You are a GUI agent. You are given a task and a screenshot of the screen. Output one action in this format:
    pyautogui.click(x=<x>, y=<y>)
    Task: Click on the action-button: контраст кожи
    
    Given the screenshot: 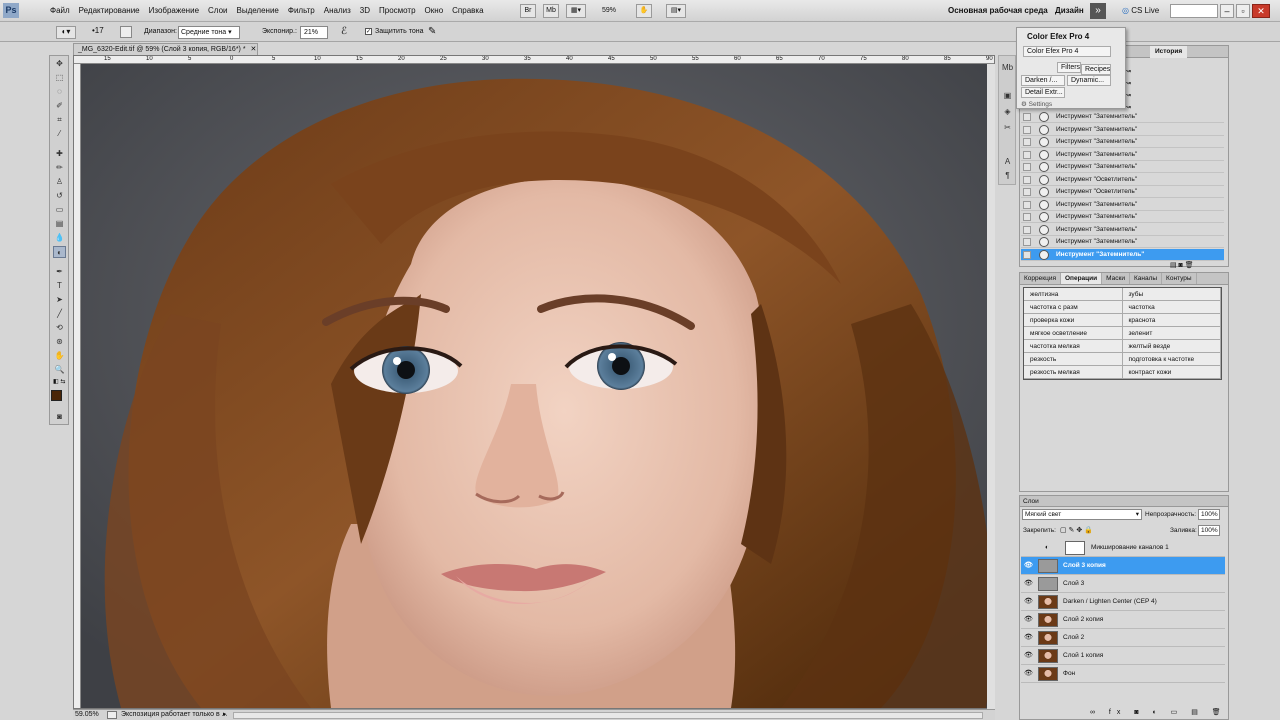 What is the action you would take?
    pyautogui.click(x=1172, y=372)
    